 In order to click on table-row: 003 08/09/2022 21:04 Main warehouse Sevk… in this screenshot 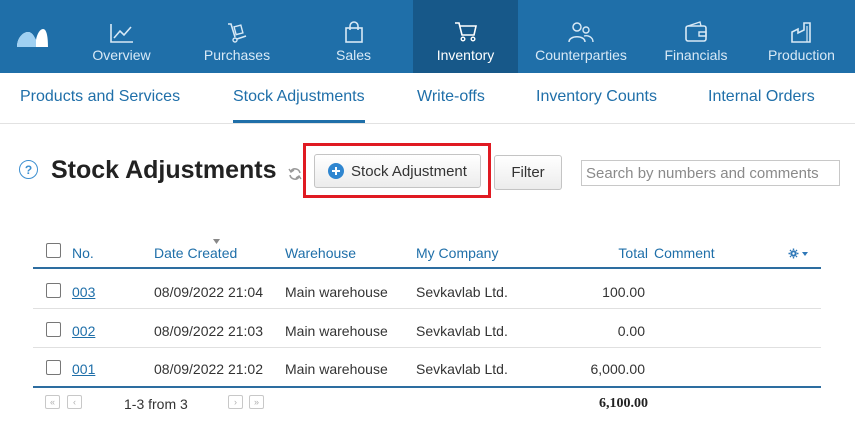, I will do `click(427, 290)`.